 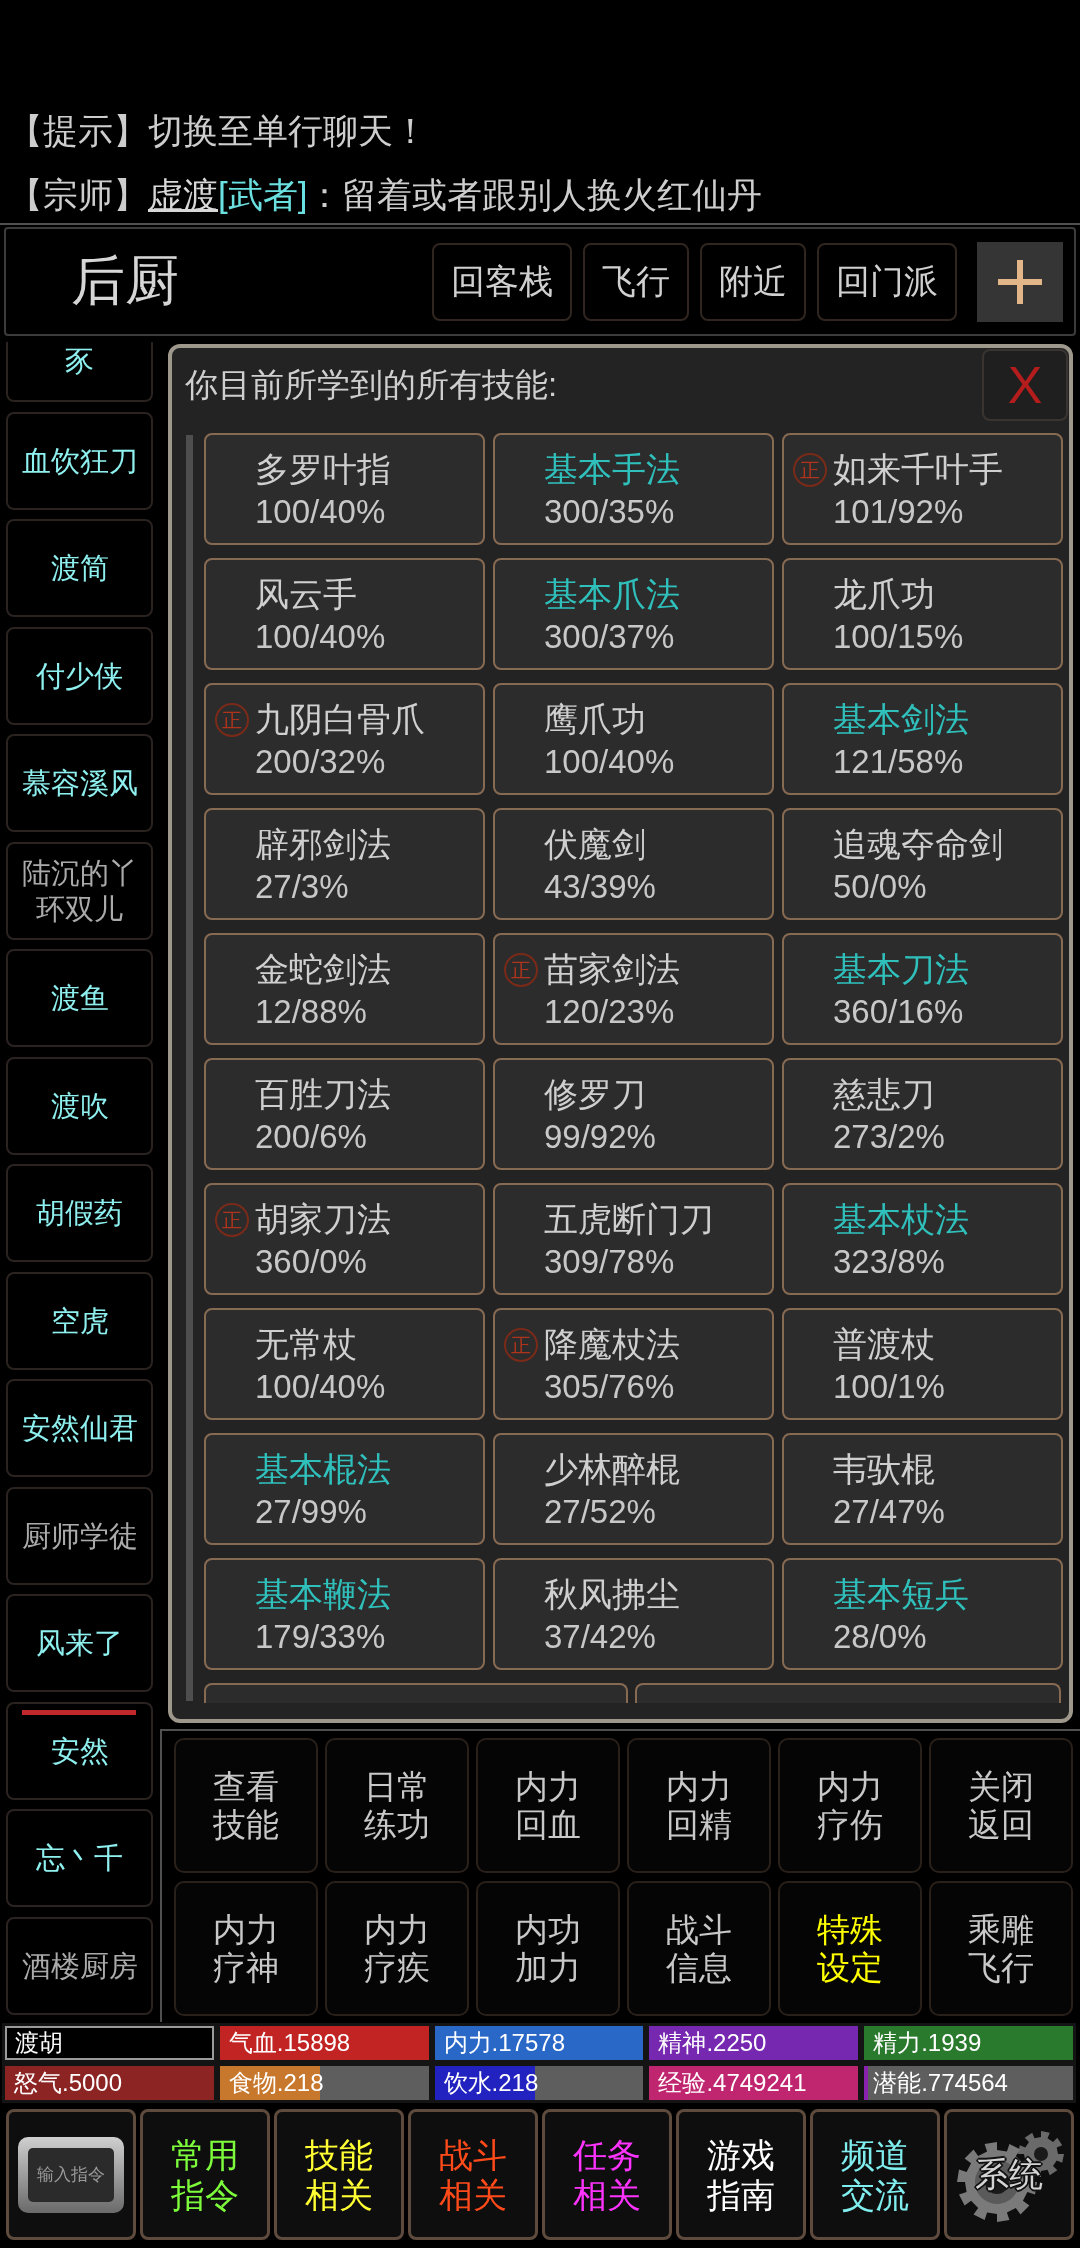 I want to click on player-list-item: 忘丶千, so click(x=79, y=1858).